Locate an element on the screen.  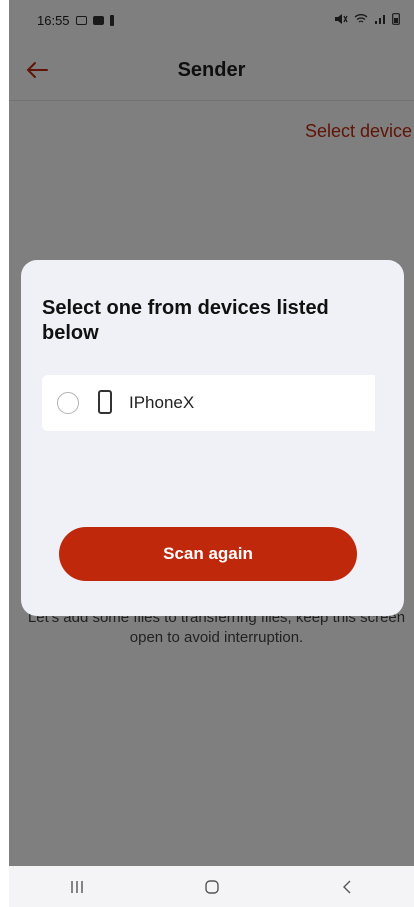
device-radio-button is located at coordinates (68, 403).